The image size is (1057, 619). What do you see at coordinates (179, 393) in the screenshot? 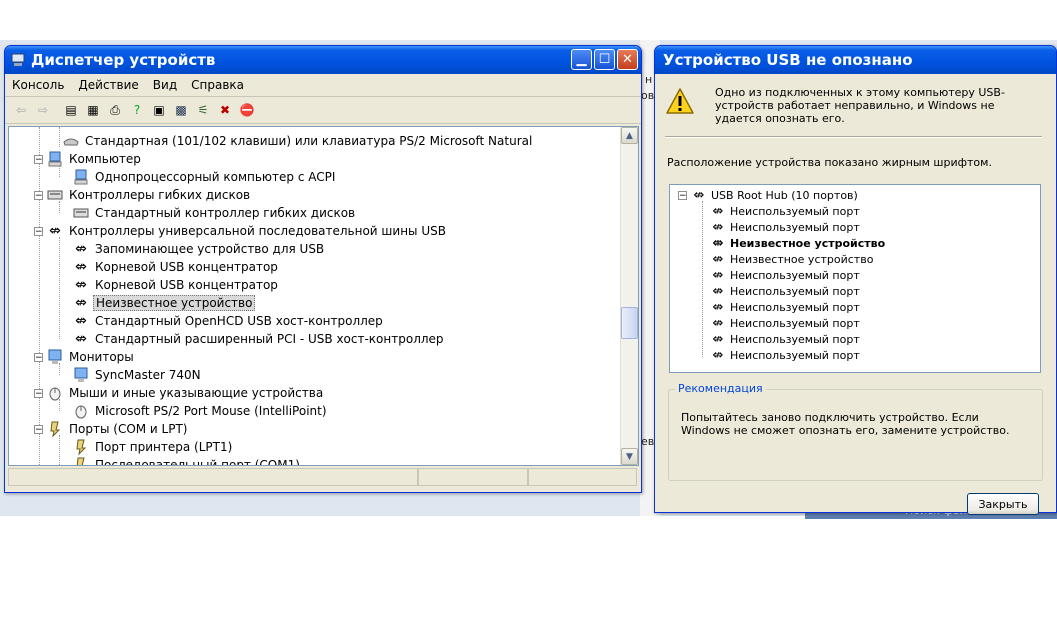
I see `tree-item-mice: − Мыши и иные указывающие устройства` at bounding box center [179, 393].